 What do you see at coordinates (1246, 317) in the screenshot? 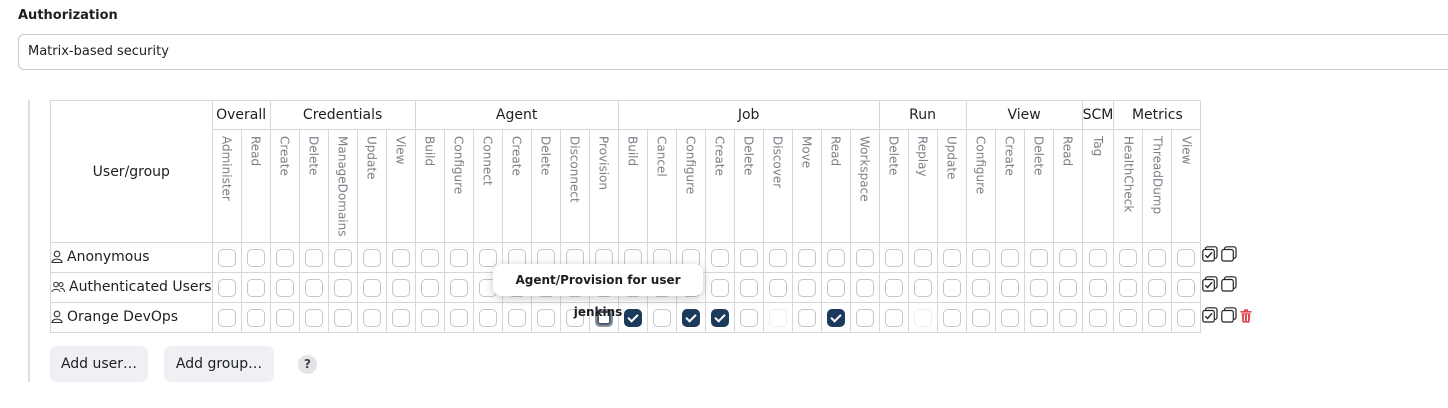
I see `delete-icon` at bounding box center [1246, 317].